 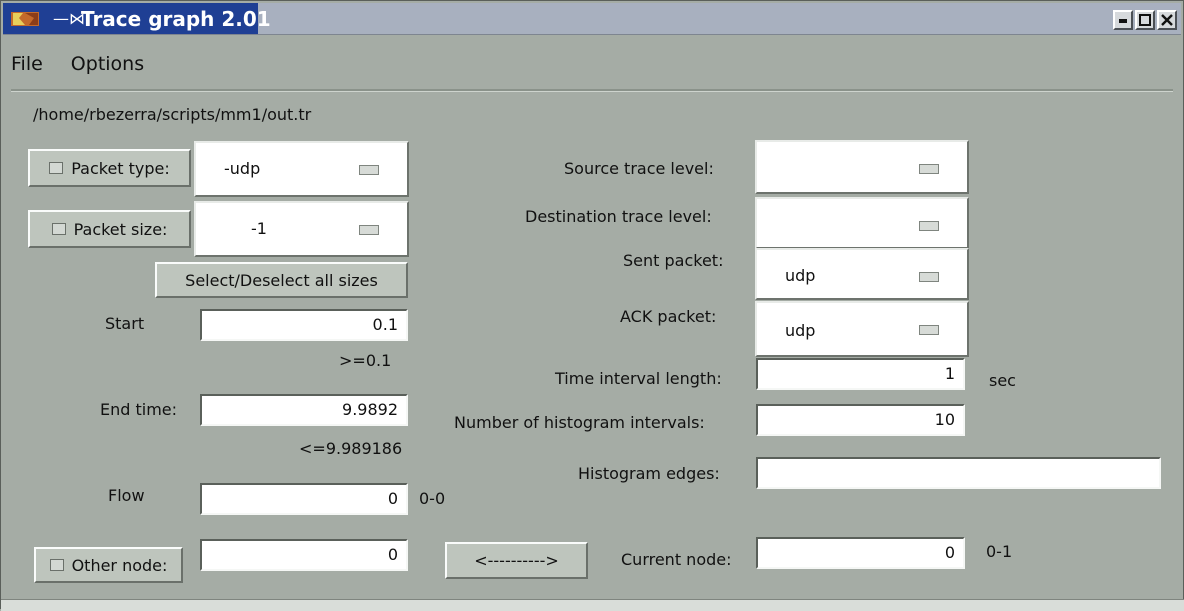 I want to click on destination-trace-level-dropdown, so click(x=862, y=223).